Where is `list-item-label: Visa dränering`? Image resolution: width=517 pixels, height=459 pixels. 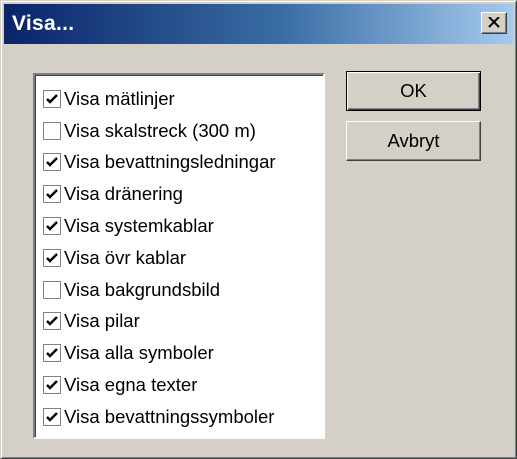
list-item-label: Visa dränering is located at coordinates (123, 194).